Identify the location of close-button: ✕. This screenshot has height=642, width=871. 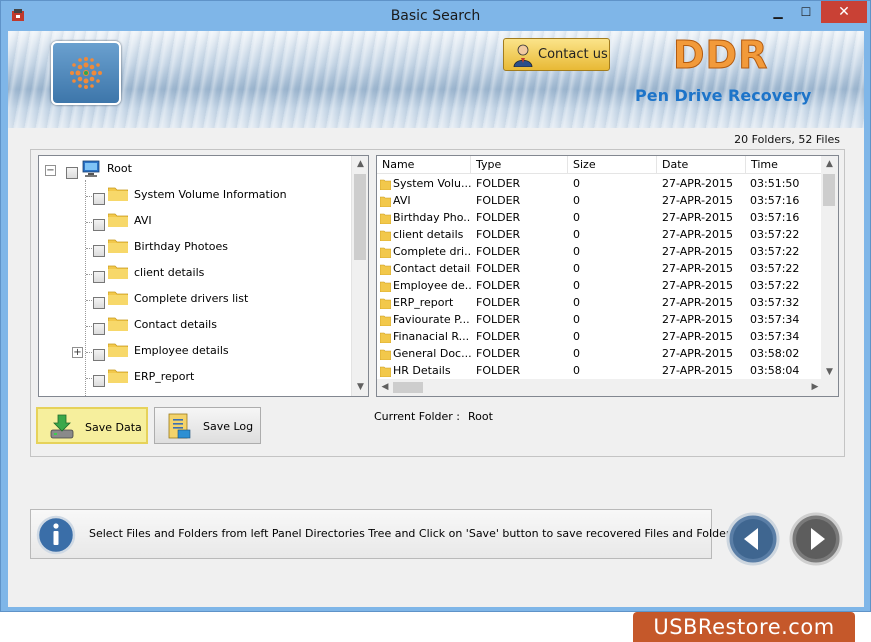
(844, 12).